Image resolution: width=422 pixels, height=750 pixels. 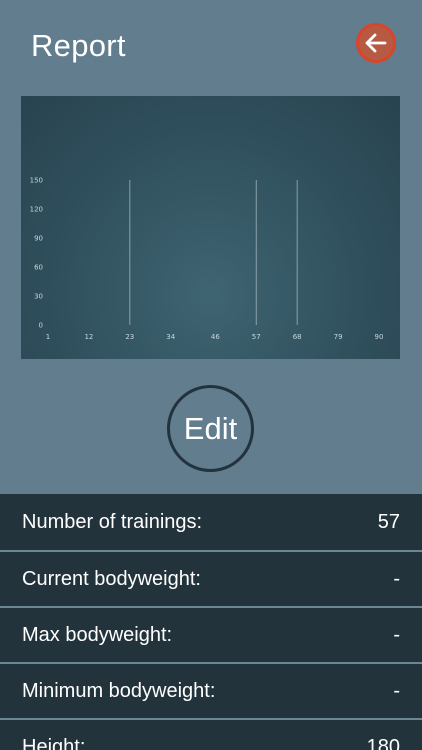 I want to click on x-tick-label: 23, so click(x=129, y=337).